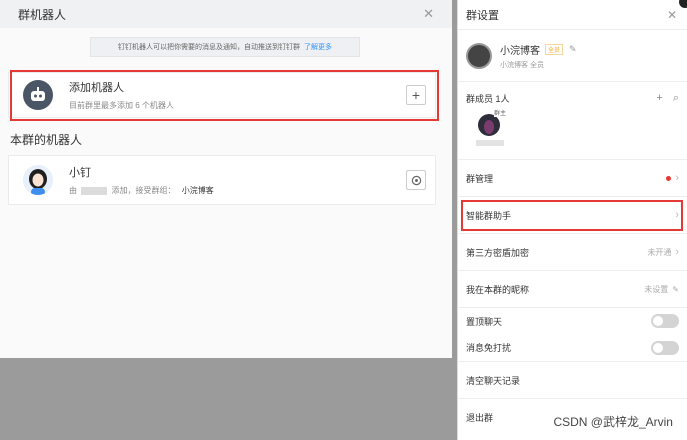 The width and height of the screenshot is (687, 440). What do you see at coordinates (489, 215) in the screenshot?
I see `row-label: 智能群助手` at bounding box center [489, 215].